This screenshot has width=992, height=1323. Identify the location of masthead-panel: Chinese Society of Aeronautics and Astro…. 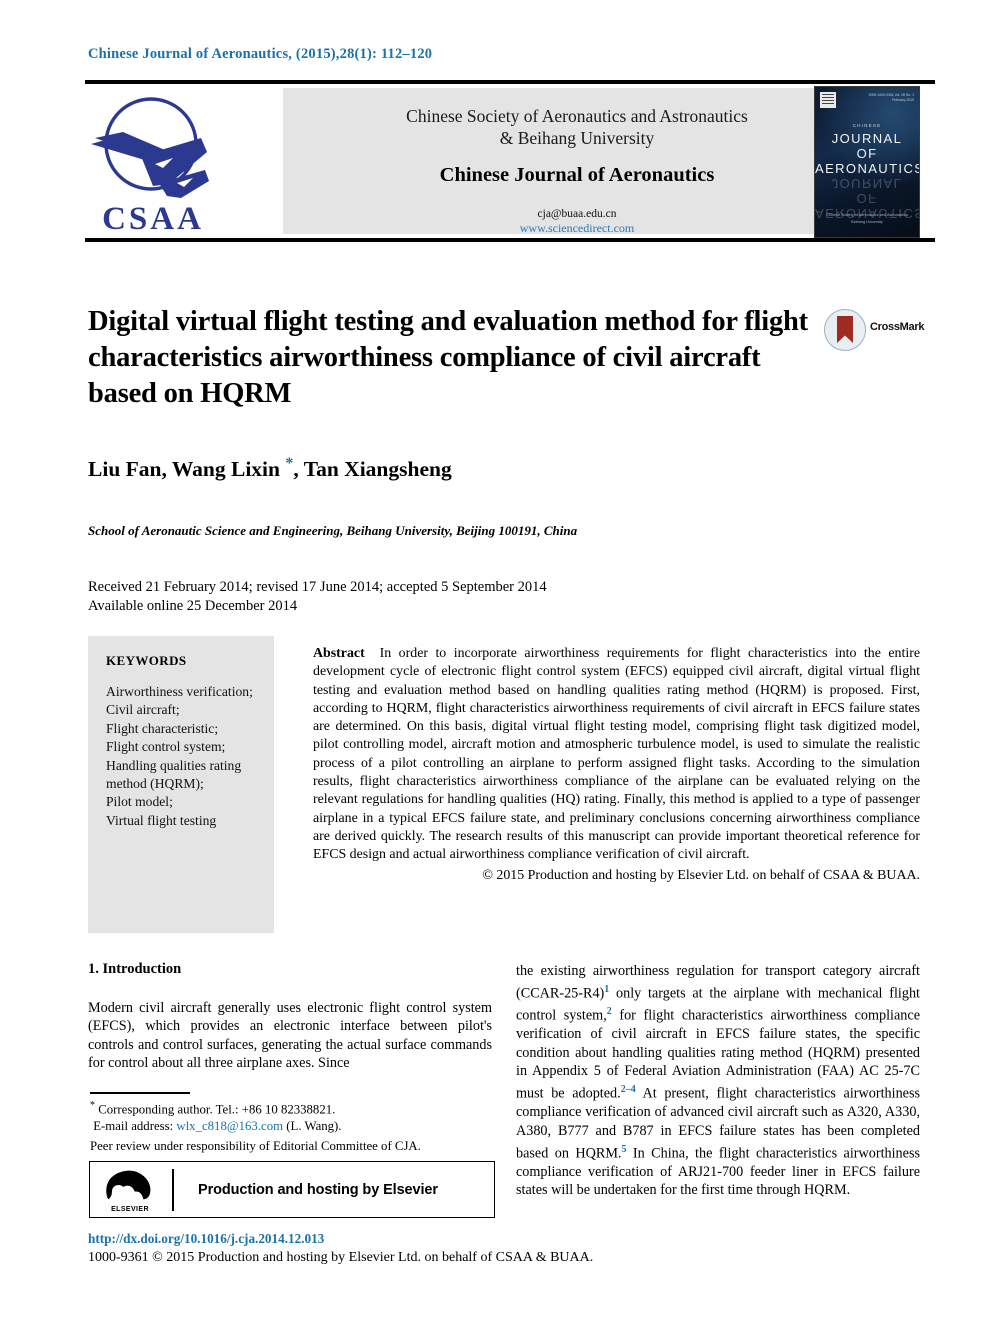
(577, 162).